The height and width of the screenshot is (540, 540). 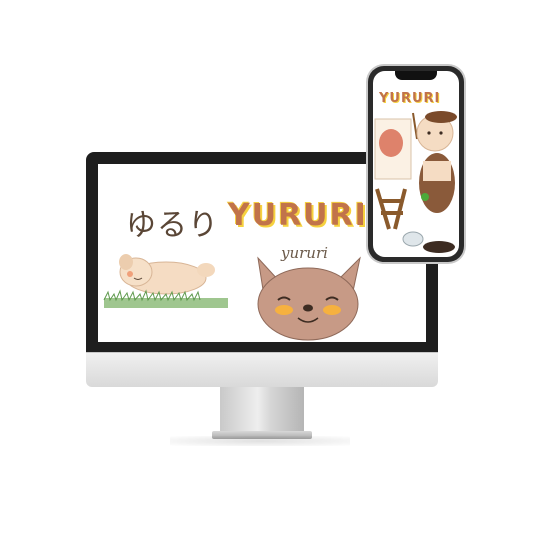 What do you see at coordinates (206, 270) in the screenshot?
I see `dog-tail` at bounding box center [206, 270].